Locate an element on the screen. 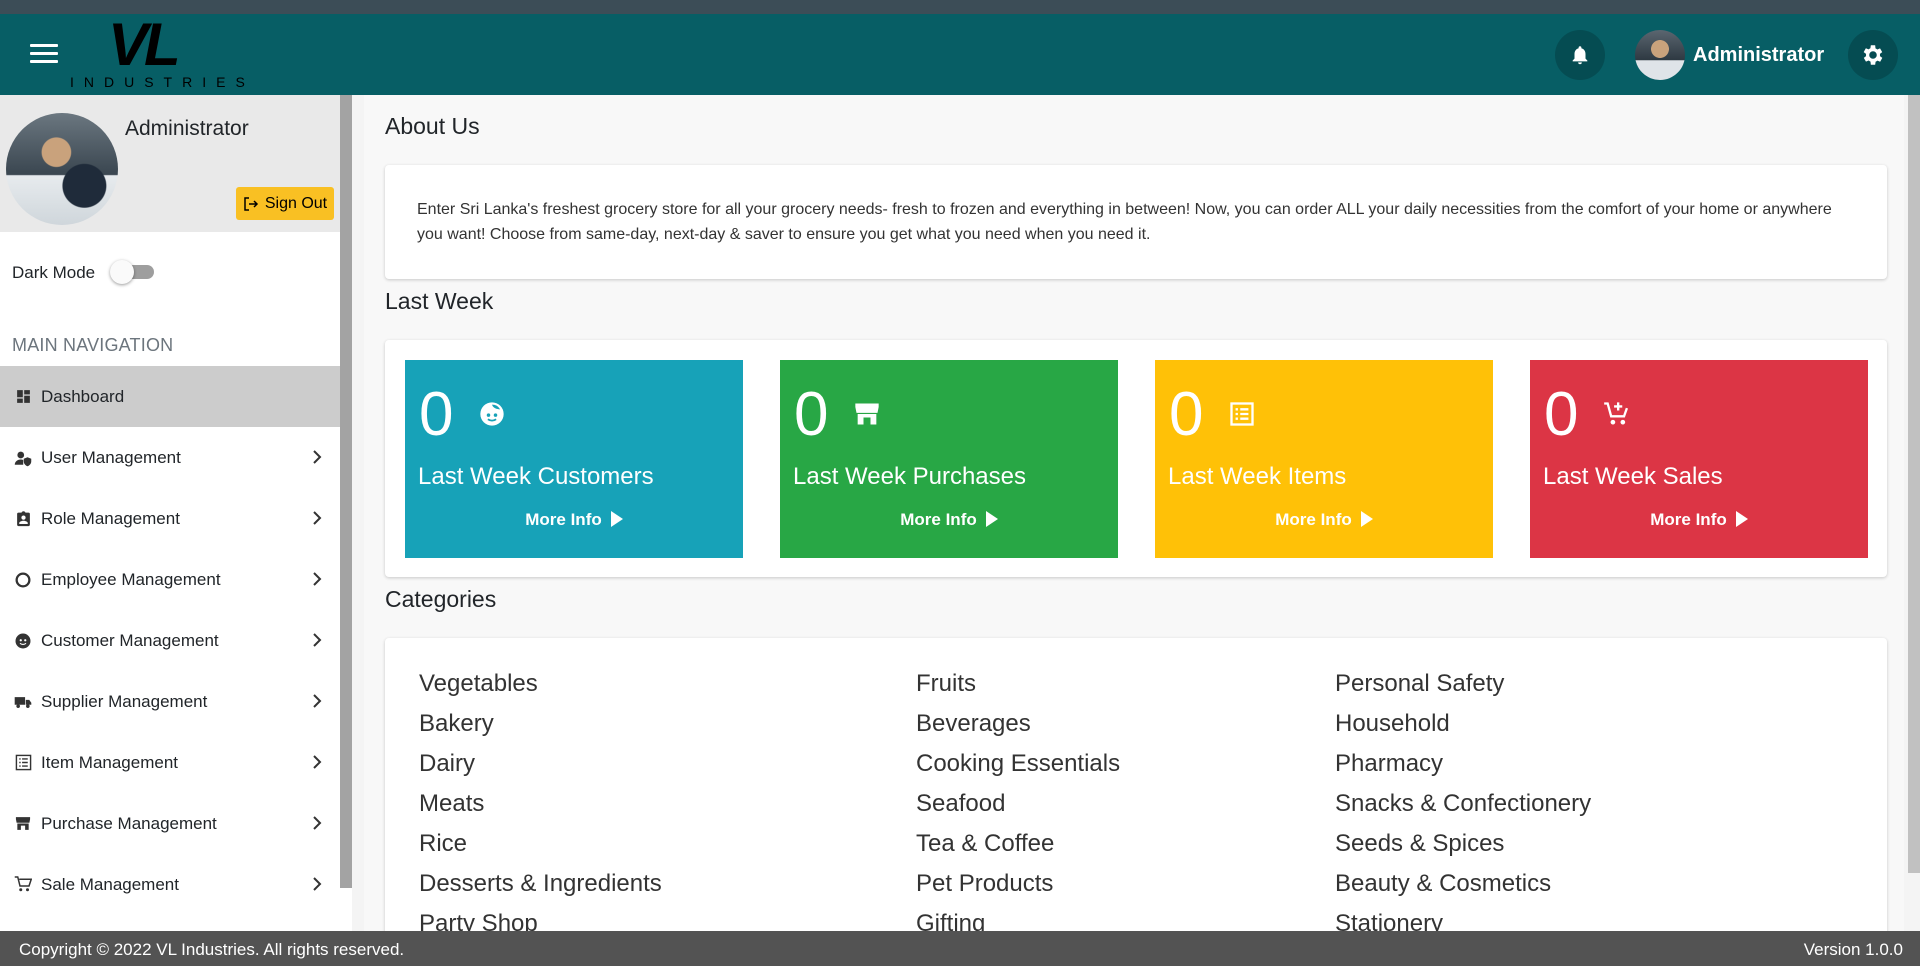 The width and height of the screenshot is (1920, 966). header-avatar is located at coordinates (1660, 55).